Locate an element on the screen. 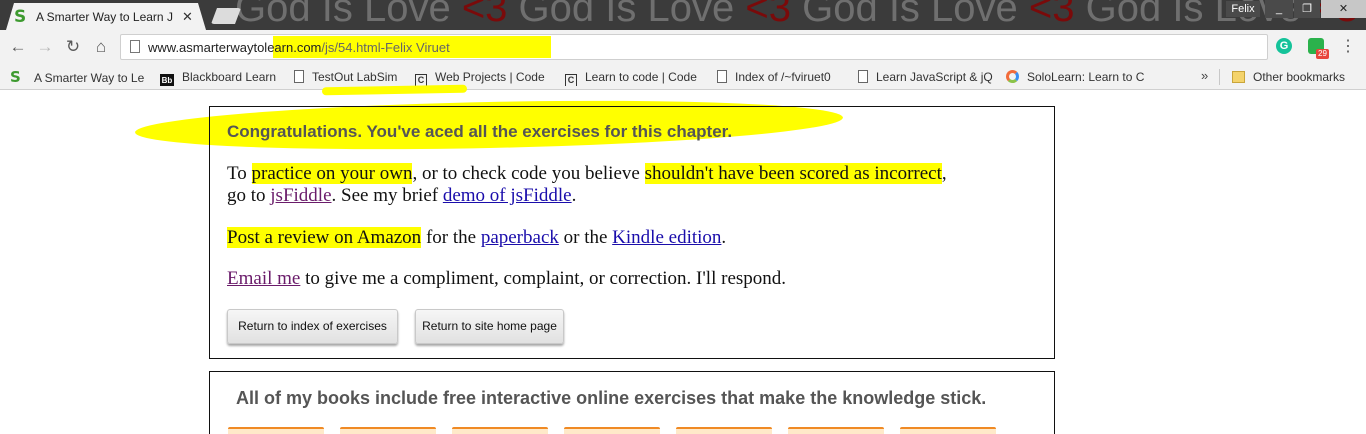 The width and height of the screenshot is (1366, 434). return-to-home-button: Return to site home page is located at coordinates (489, 326).